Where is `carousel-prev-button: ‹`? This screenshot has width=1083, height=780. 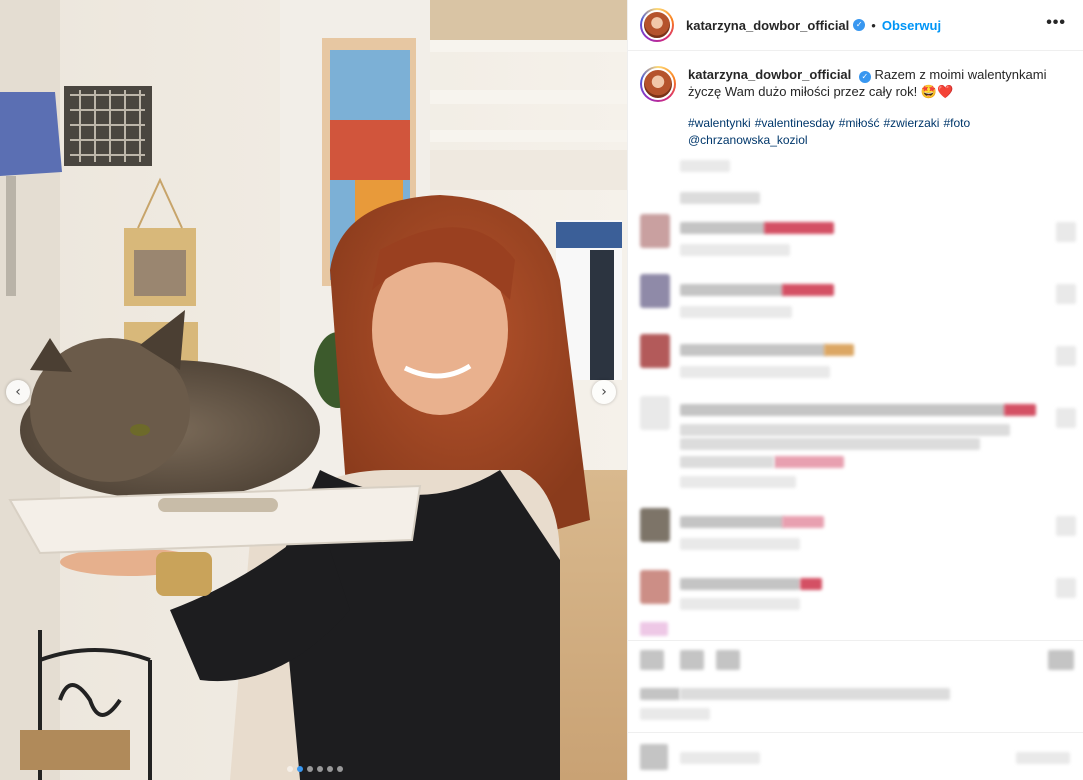
carousel-prev-button: ‹ is located at coordinates (18, 392).